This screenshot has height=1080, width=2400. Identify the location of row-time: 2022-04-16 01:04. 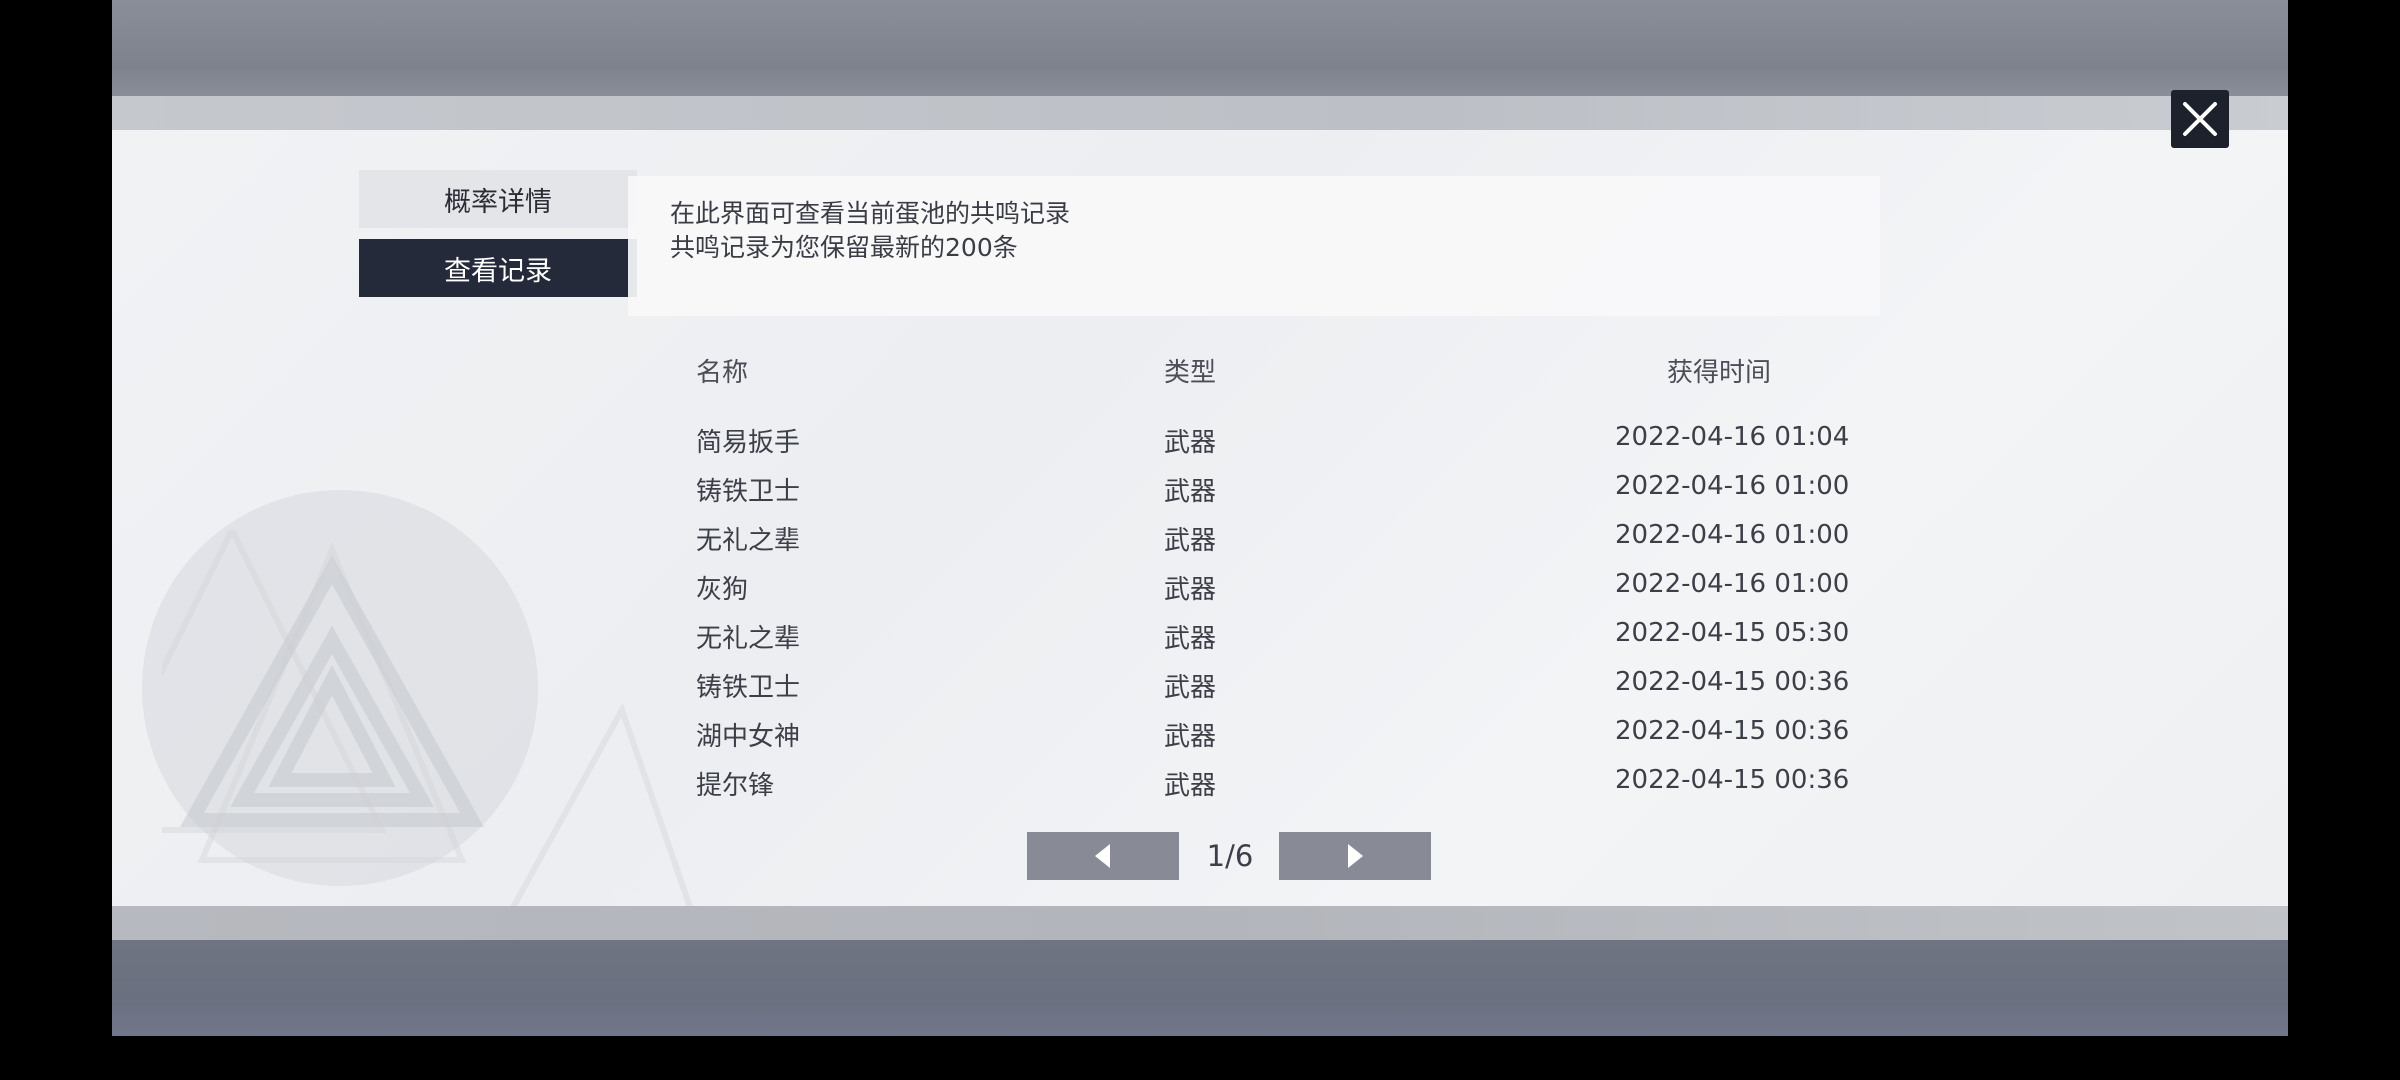
(1732, 437).